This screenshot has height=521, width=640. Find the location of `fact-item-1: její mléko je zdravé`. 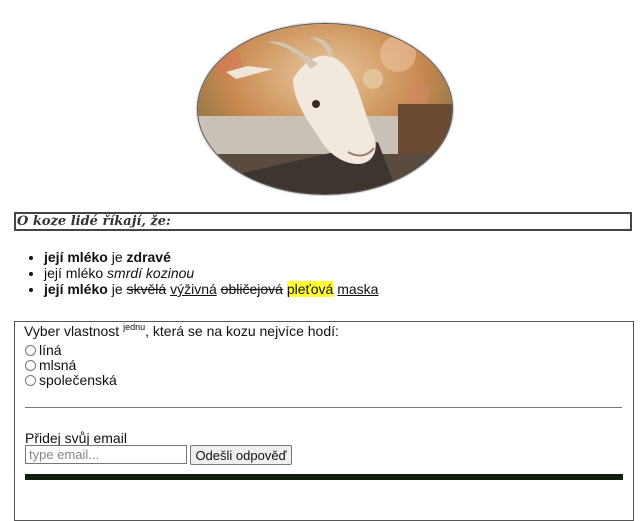

fact-item-1: její mléko je zdravé is located at coordinates (211, 257).